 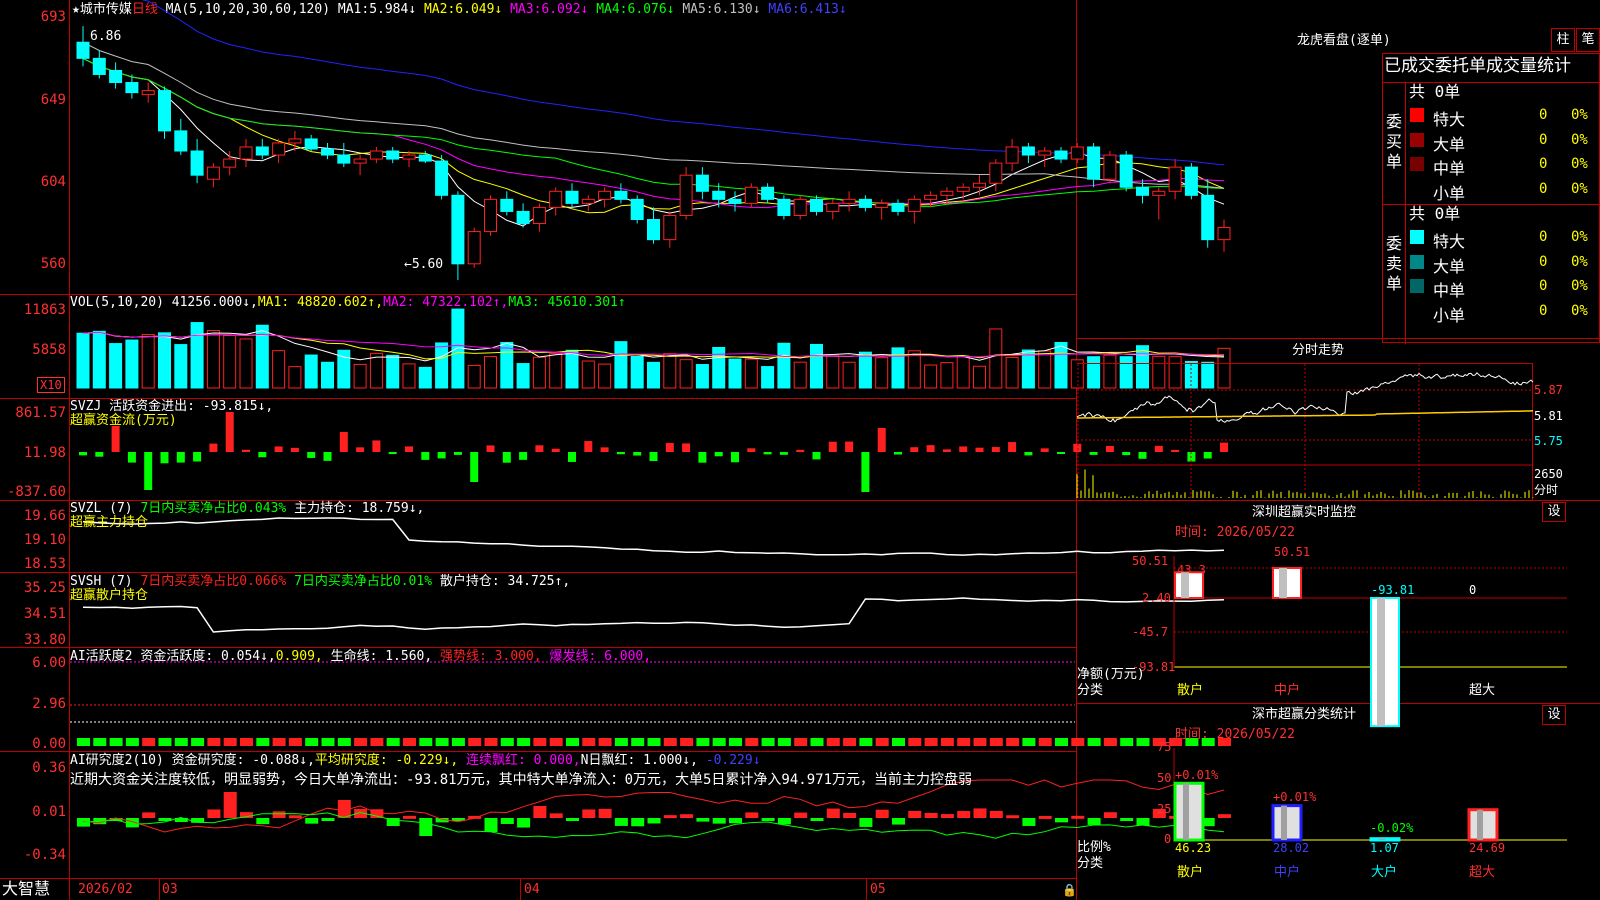 What do you see at coordinates (170, 889) in the screenshot?
I see `x-label-mar: 03` at bounding box center [170, 889].